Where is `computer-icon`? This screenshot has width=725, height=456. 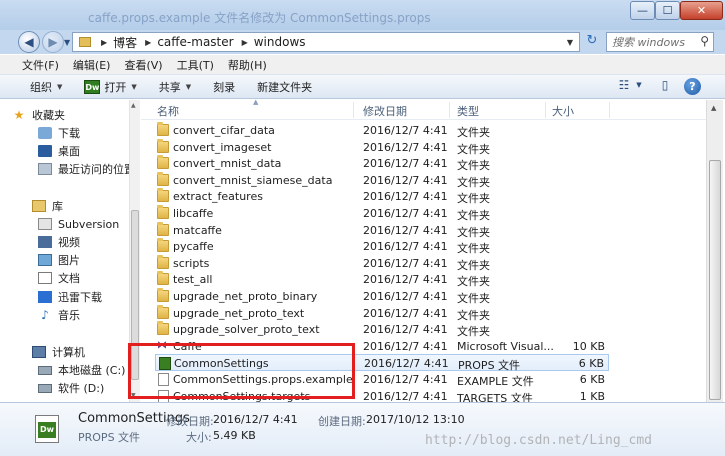 computer-icon is located at coordinates (39, 352).